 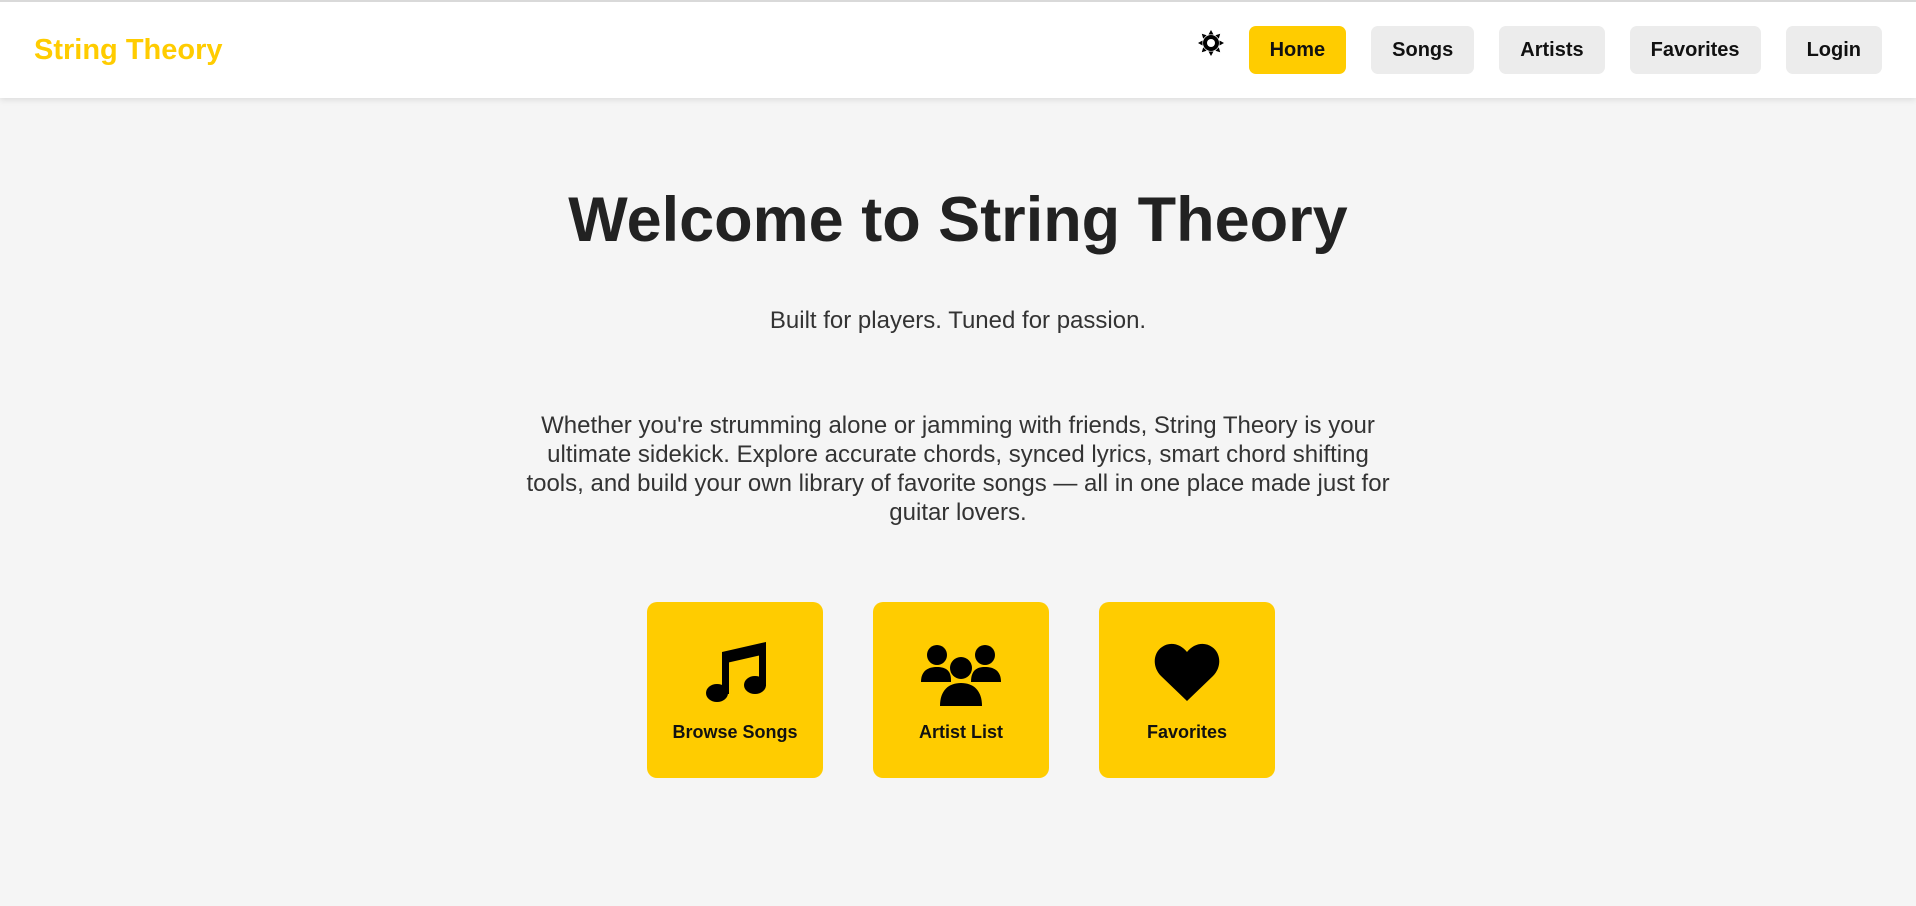 I want to click on hero-subtitle: Built for players. Tuned for passion., so click(x=958, y=321).